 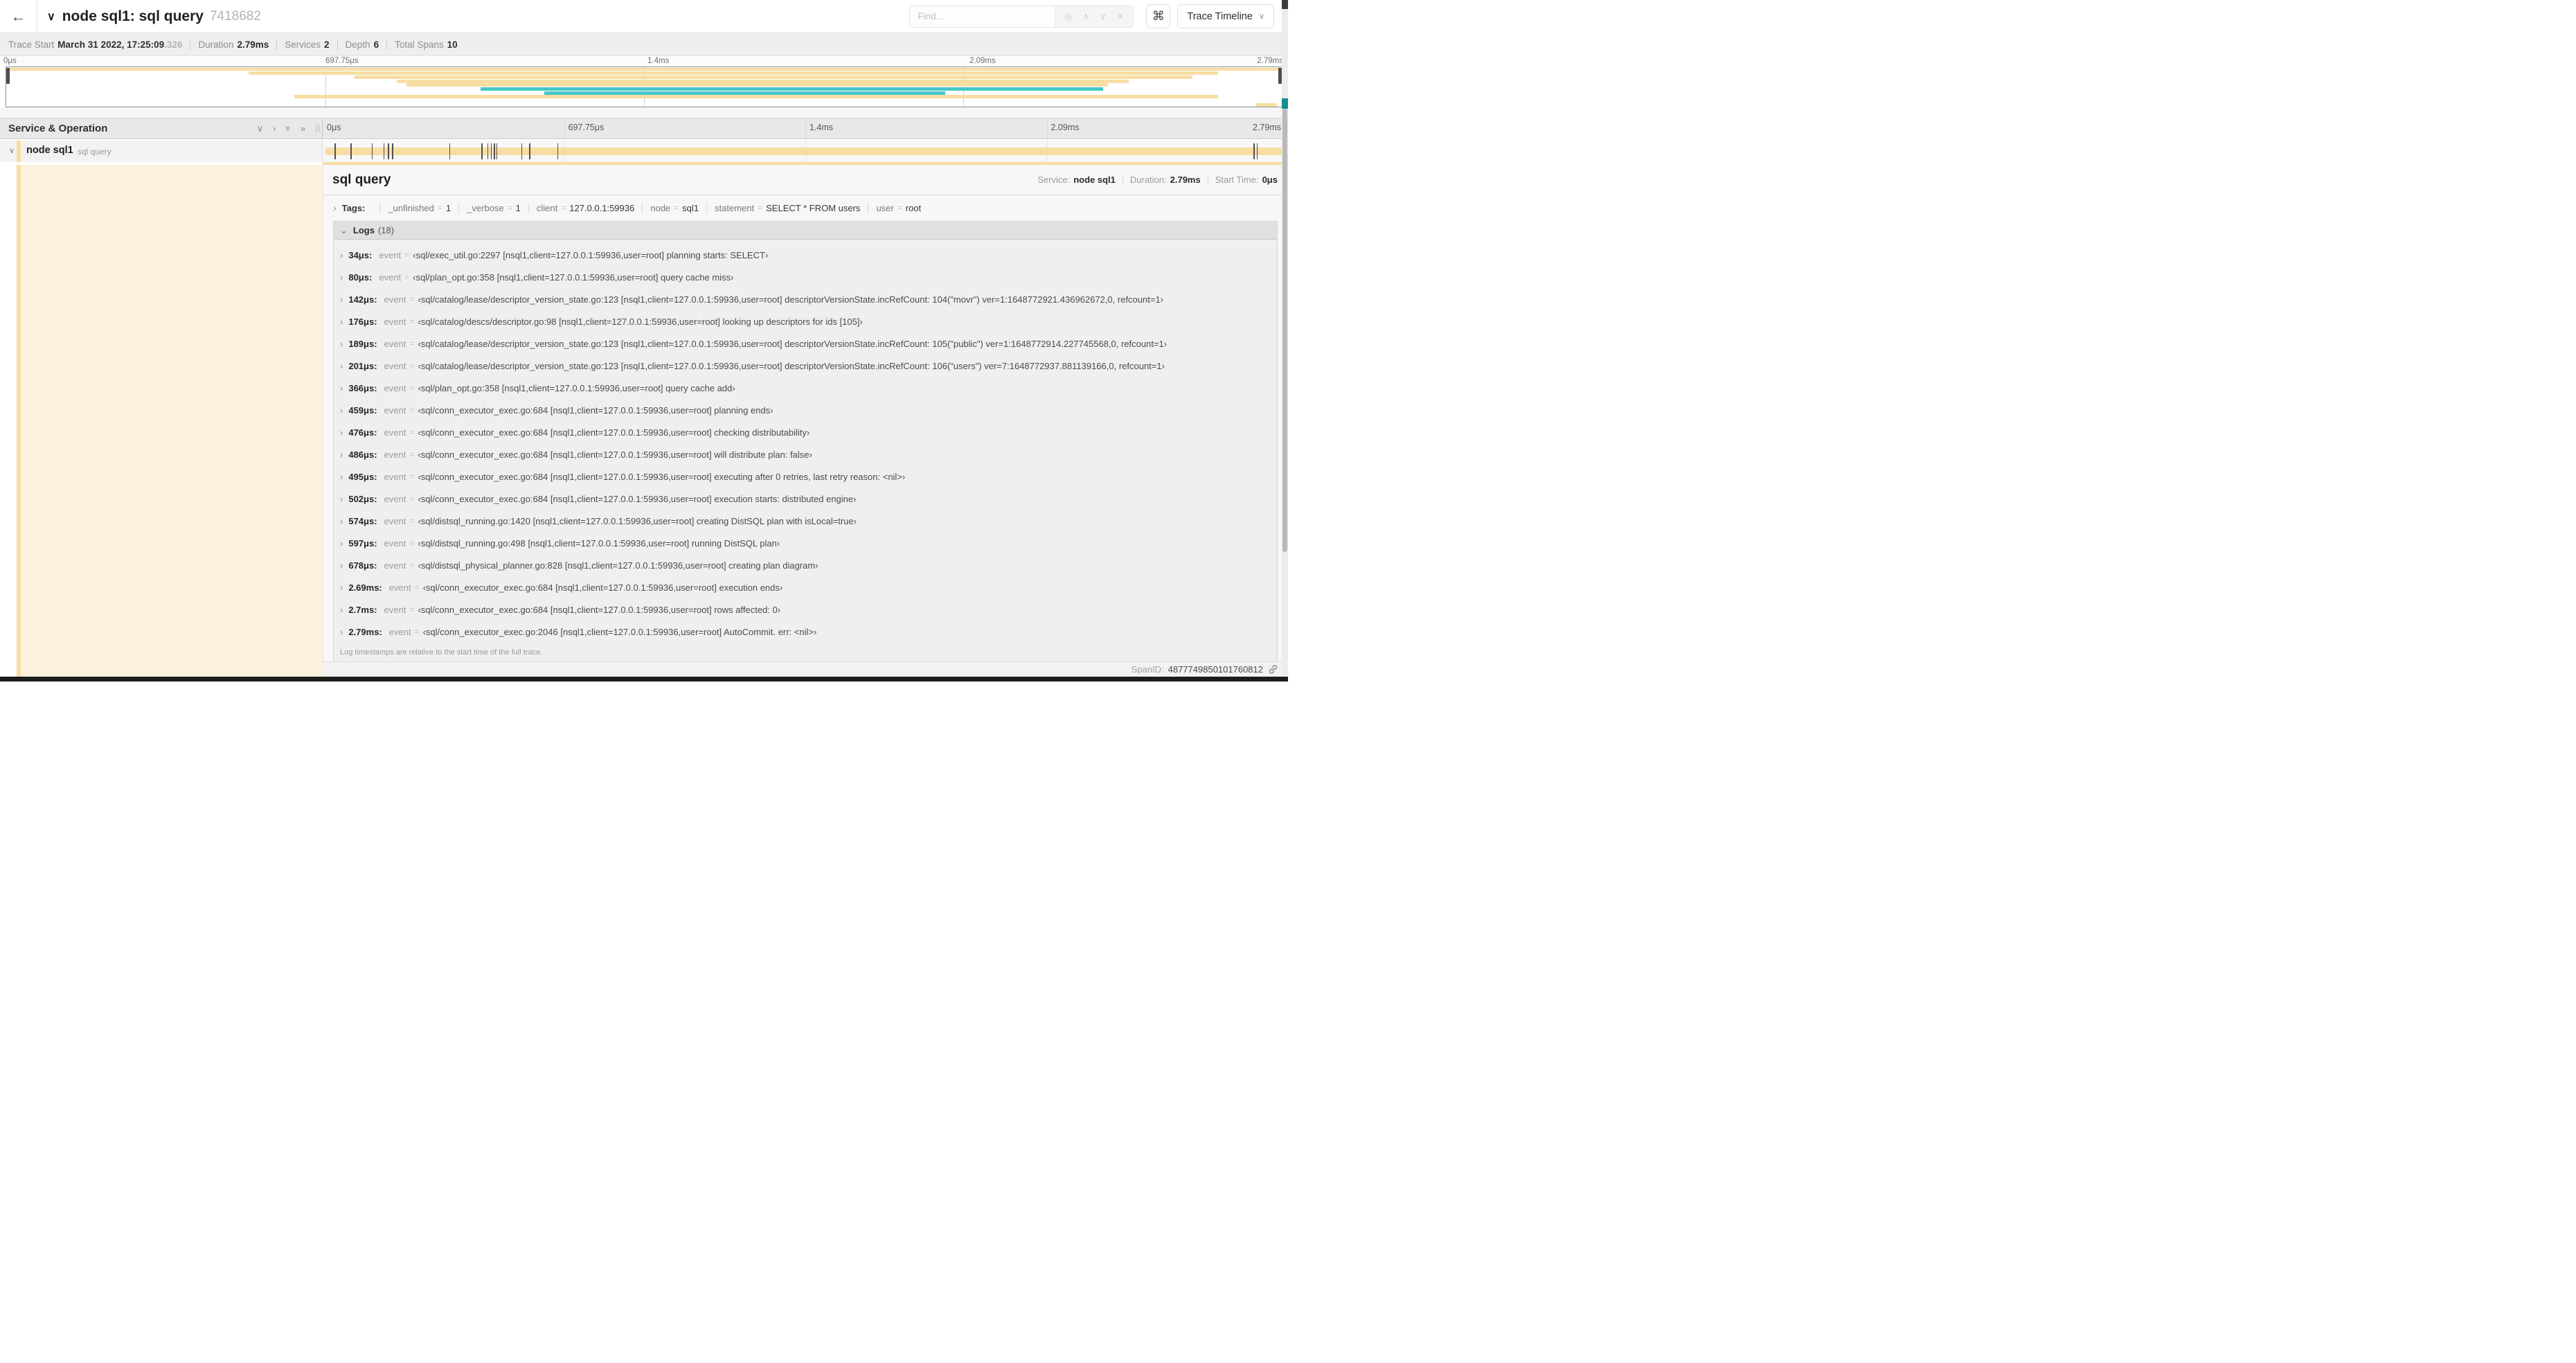 I want to click on service-operation-title: Service & Operation, so click(x=58, y=129).